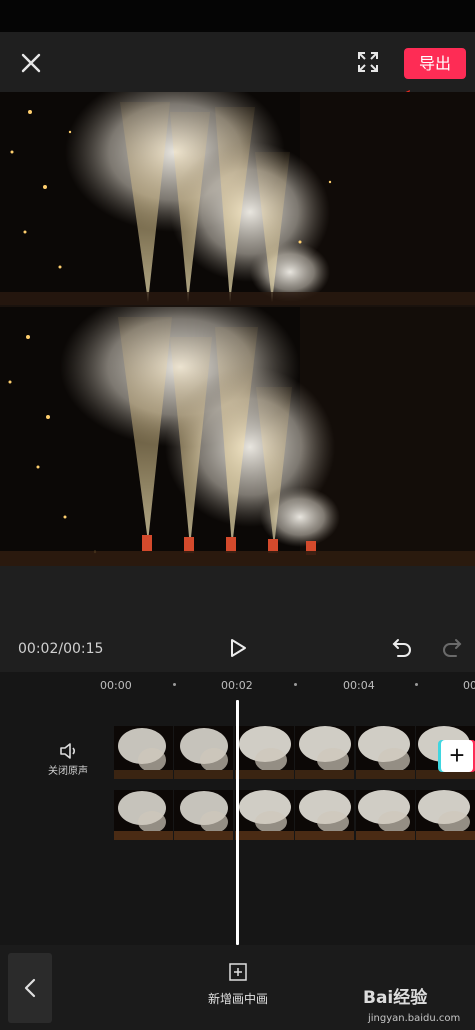 Image resolution: width=475 pixels, height=1030 pixels. I want to click on back-button, so click(30, 988).